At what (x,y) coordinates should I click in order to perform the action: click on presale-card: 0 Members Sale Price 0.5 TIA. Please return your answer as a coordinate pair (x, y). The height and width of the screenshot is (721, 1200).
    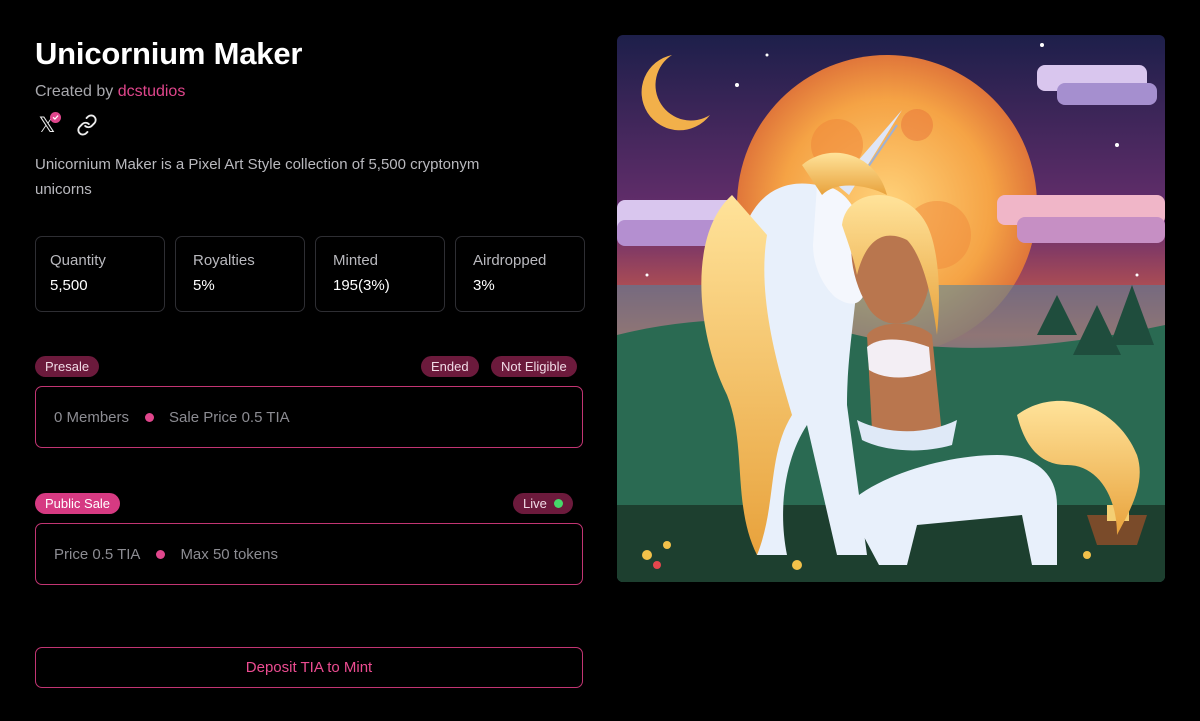
    Looking at the image, I should click on (309, 417).